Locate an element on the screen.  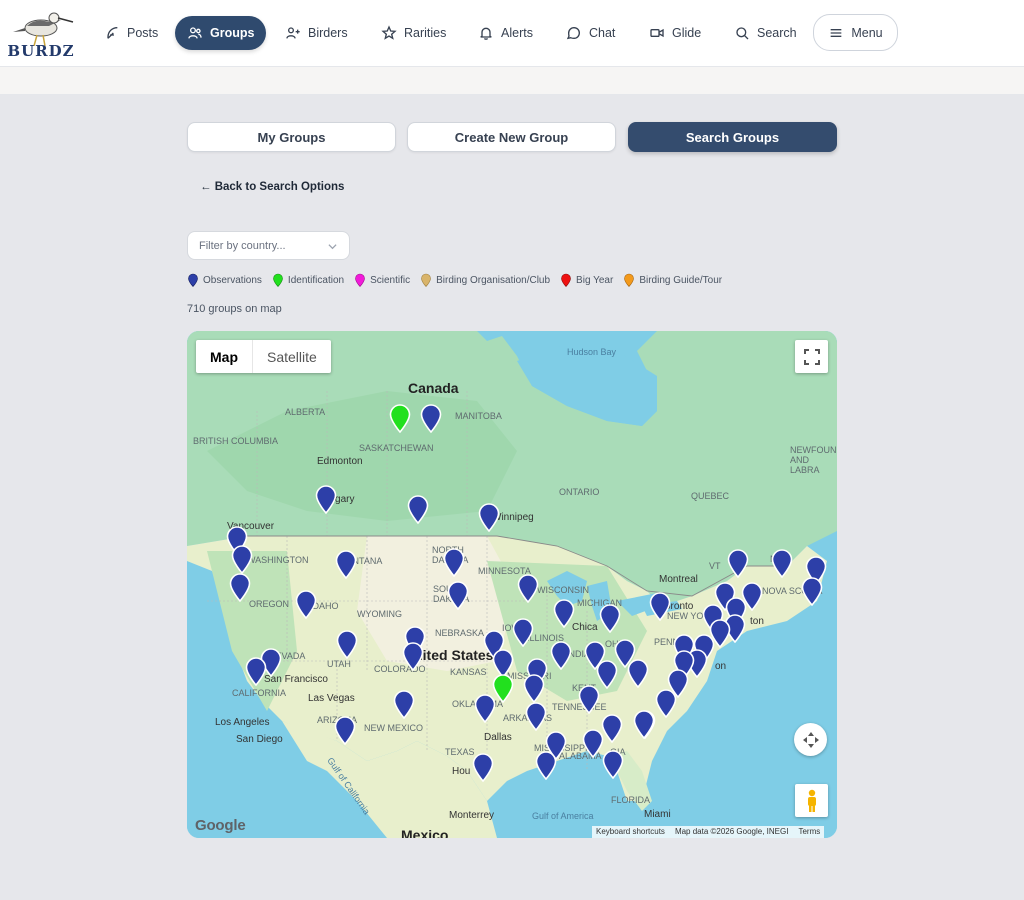
bird-logo-icon is located at coordinates (43, 29).